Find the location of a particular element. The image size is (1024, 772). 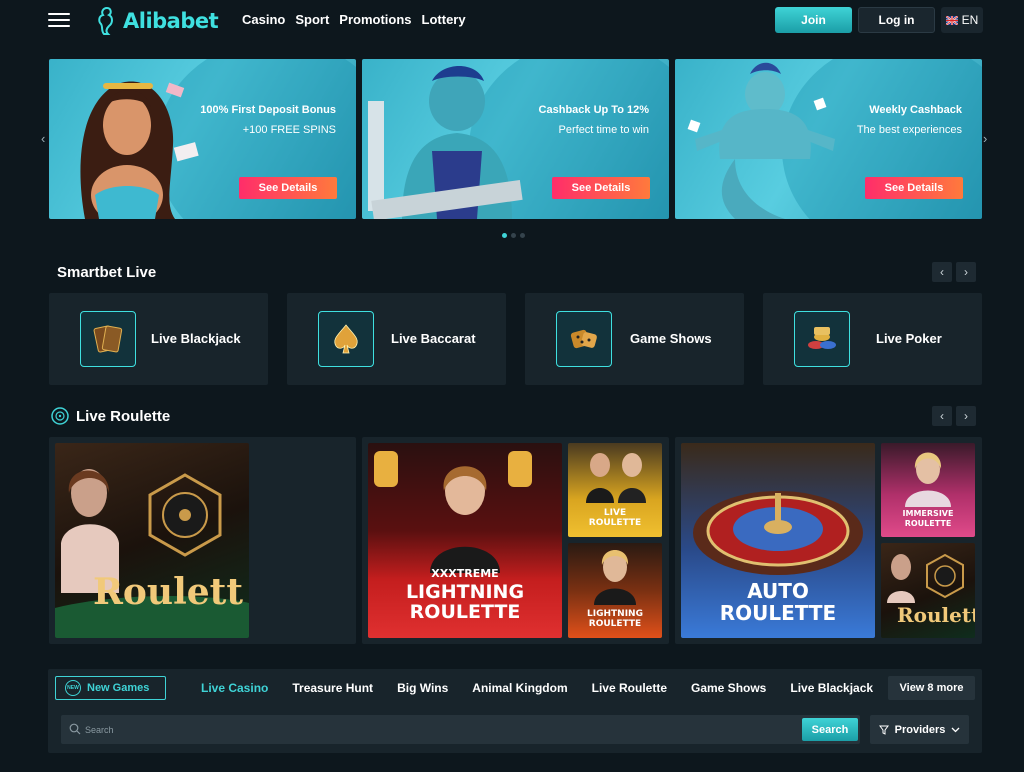

tab-big-wins: Big Wins is located at coordinates (422, 688).